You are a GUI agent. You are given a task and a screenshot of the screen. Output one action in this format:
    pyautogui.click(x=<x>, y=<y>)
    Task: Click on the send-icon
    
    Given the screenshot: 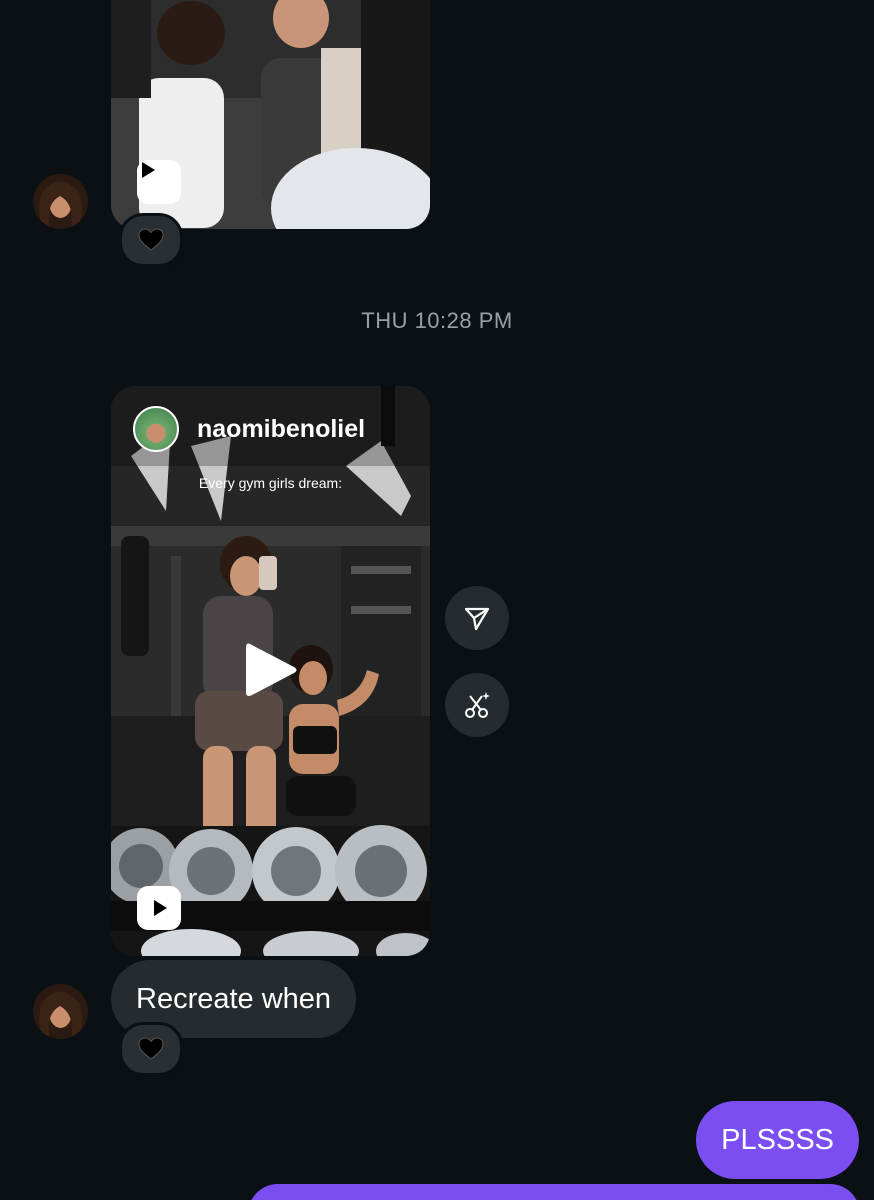 What is the action you would take?
    pyautogui.click(x=477, y=619)
    